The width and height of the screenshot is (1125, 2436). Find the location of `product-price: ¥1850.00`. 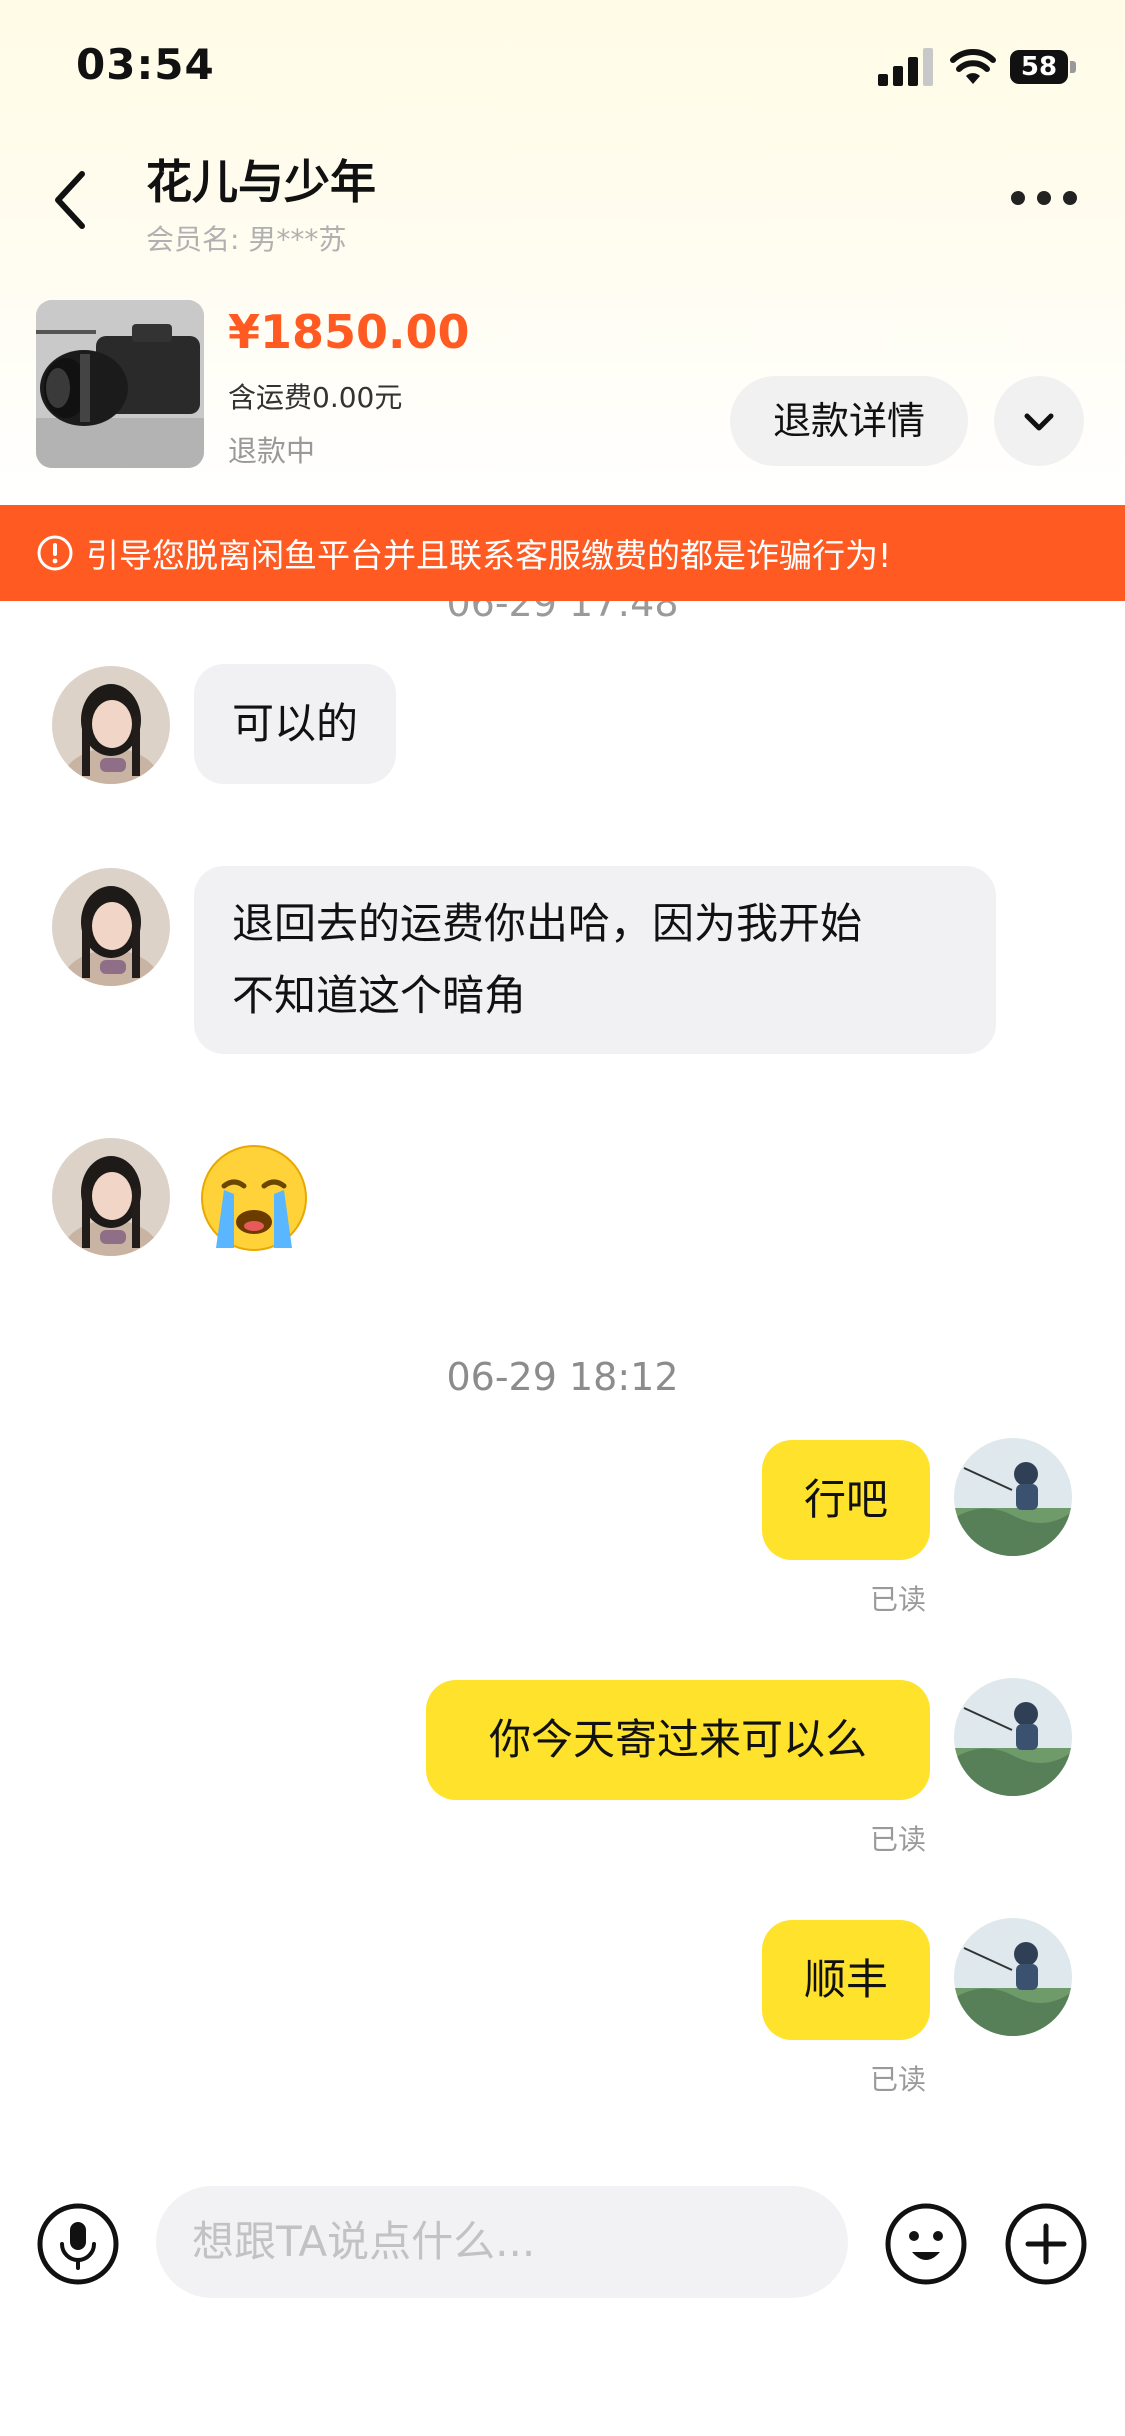

product-price: ¥1850.00 is located at coordinates (349, 332).